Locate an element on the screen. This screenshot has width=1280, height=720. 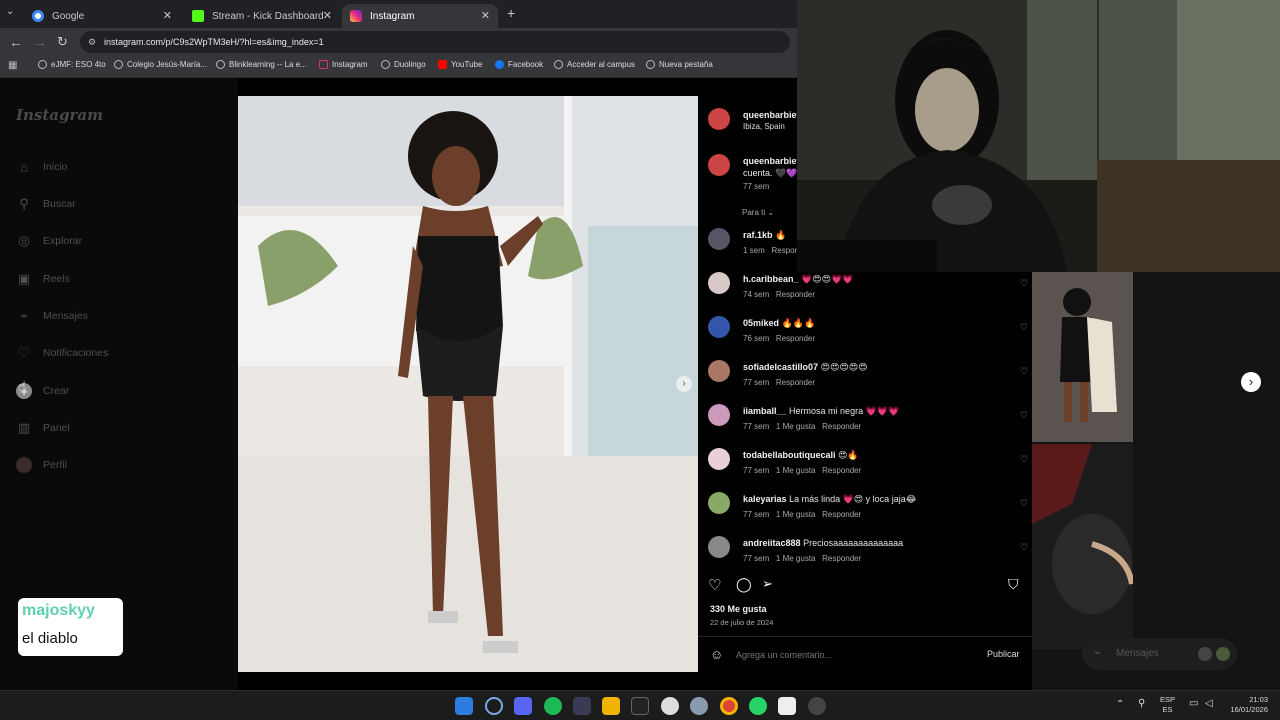
comment-user: andreiitac888 Preciosaaaaaaaaaaaaaa is located at coordinates (823, 543).